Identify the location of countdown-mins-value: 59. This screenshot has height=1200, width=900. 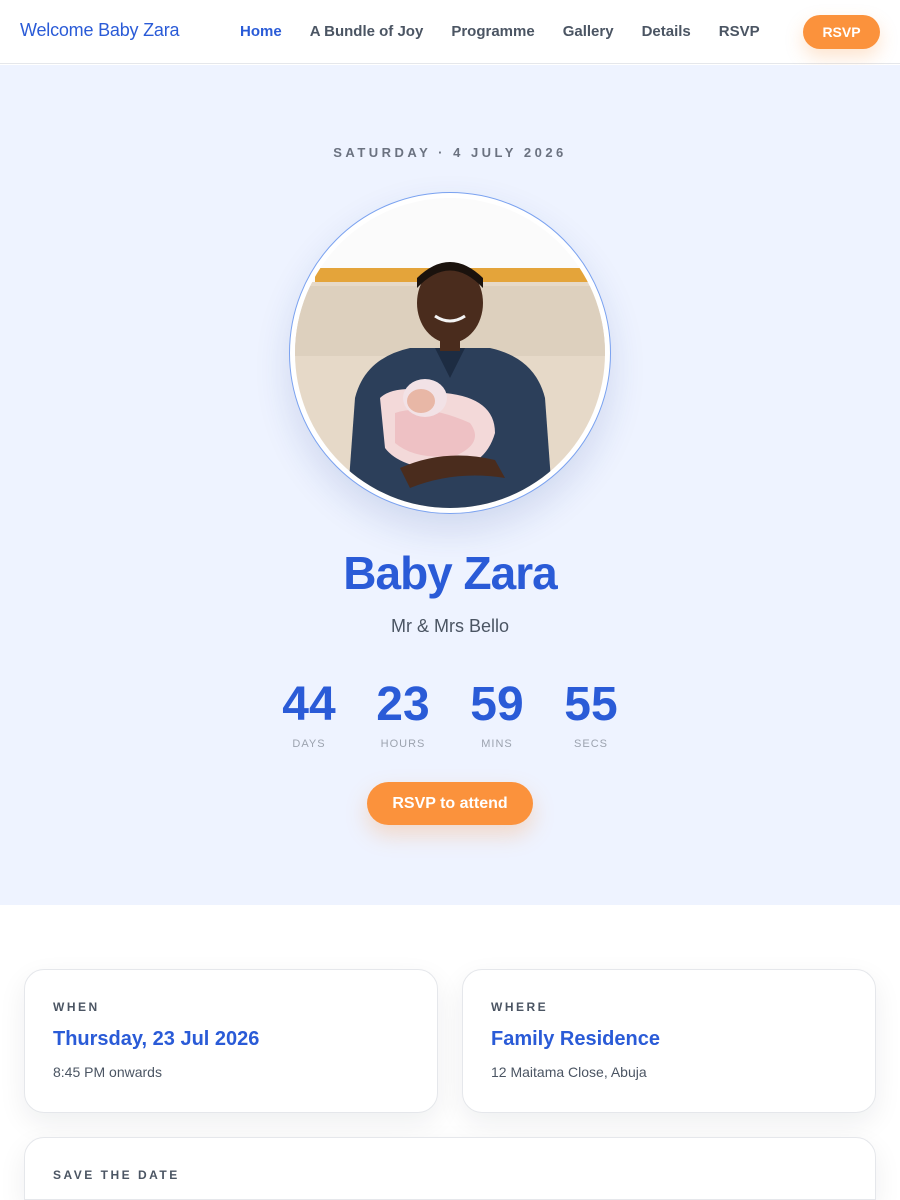
(497, 704).